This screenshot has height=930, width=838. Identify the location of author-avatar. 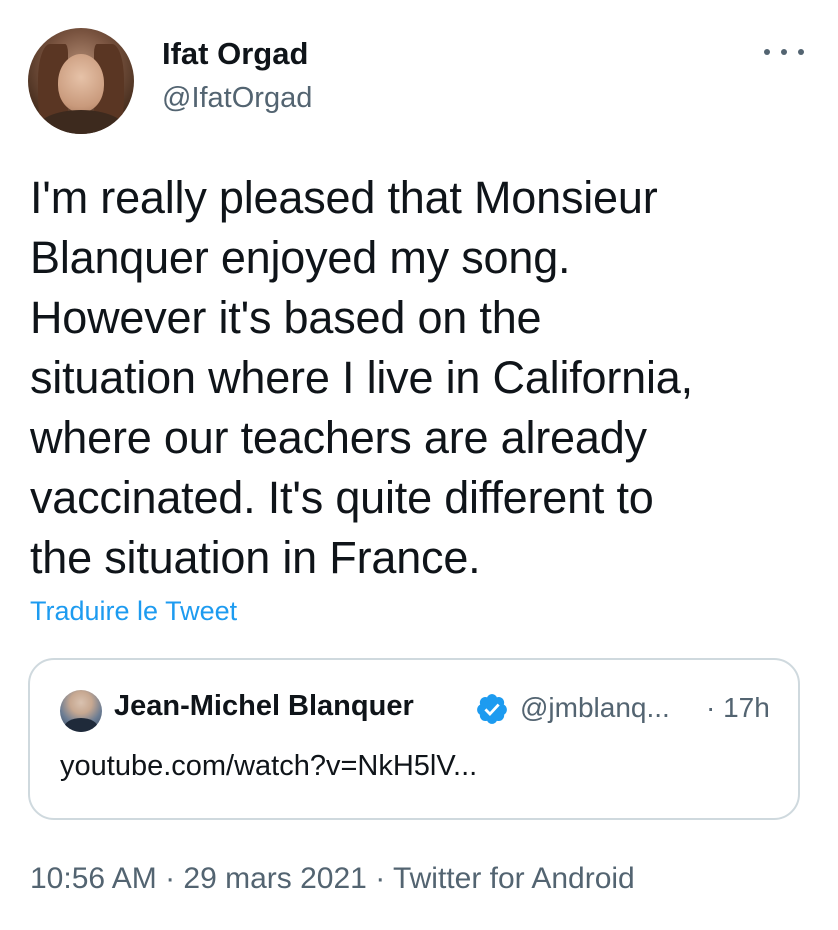
(81, 81).